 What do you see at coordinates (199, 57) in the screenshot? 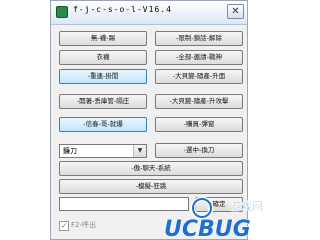
I see `invite-all-button: -全部-邀請-戰神` at bounding box center [199, 57].